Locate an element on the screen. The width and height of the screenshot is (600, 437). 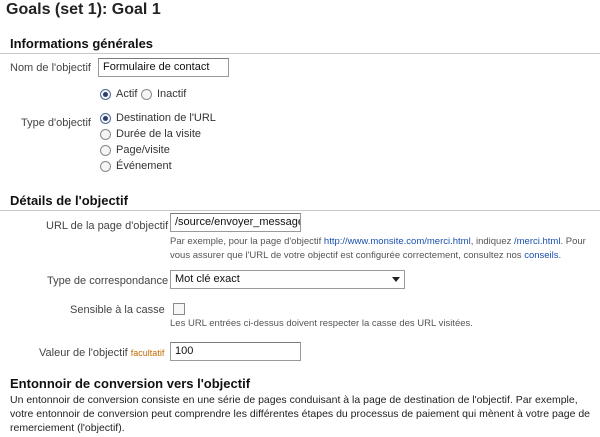
goal-type-option-pages: Page/visite is located at coordinates (165, 151).